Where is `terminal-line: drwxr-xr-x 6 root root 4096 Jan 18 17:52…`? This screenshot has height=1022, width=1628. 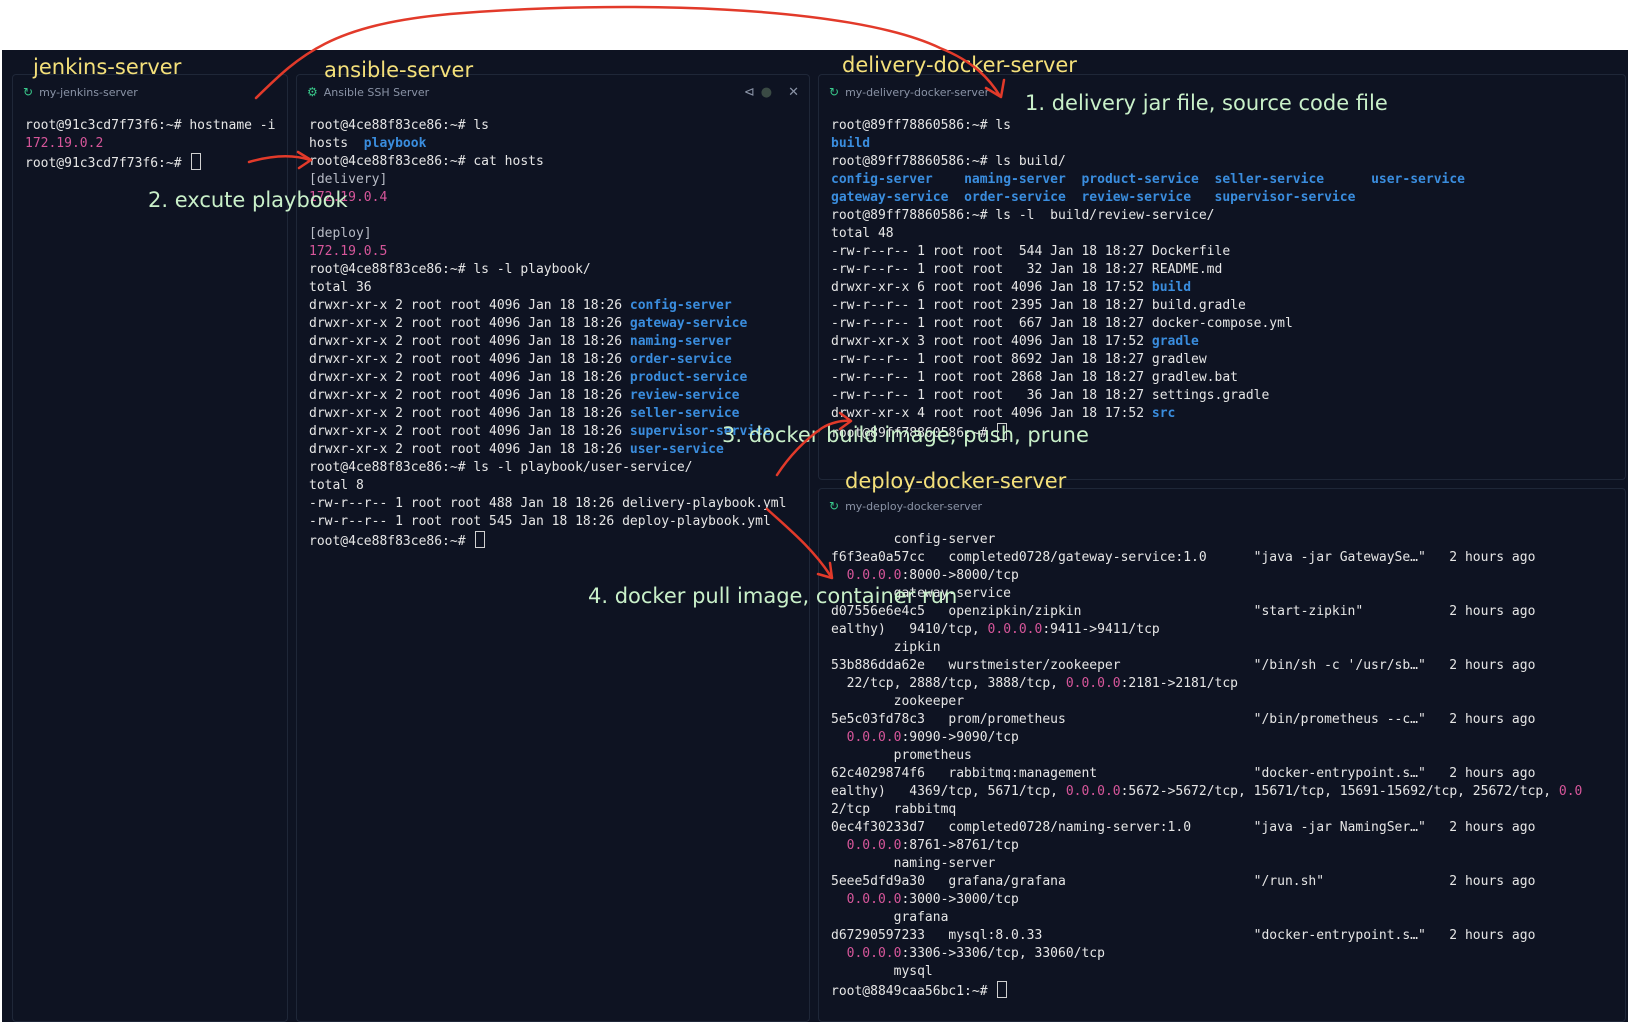 terminal-line: drwxr-xr-x 6 root root 4096 Jan 18 17:52… is located at coordinates (1228, 288).